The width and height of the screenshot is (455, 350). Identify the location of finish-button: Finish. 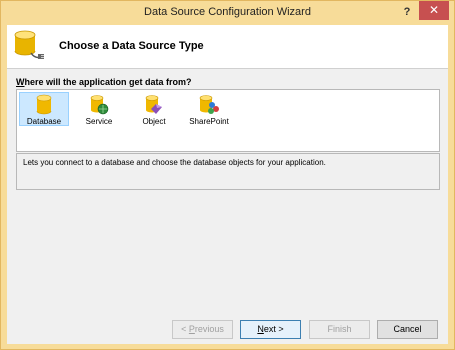
(339, 329).